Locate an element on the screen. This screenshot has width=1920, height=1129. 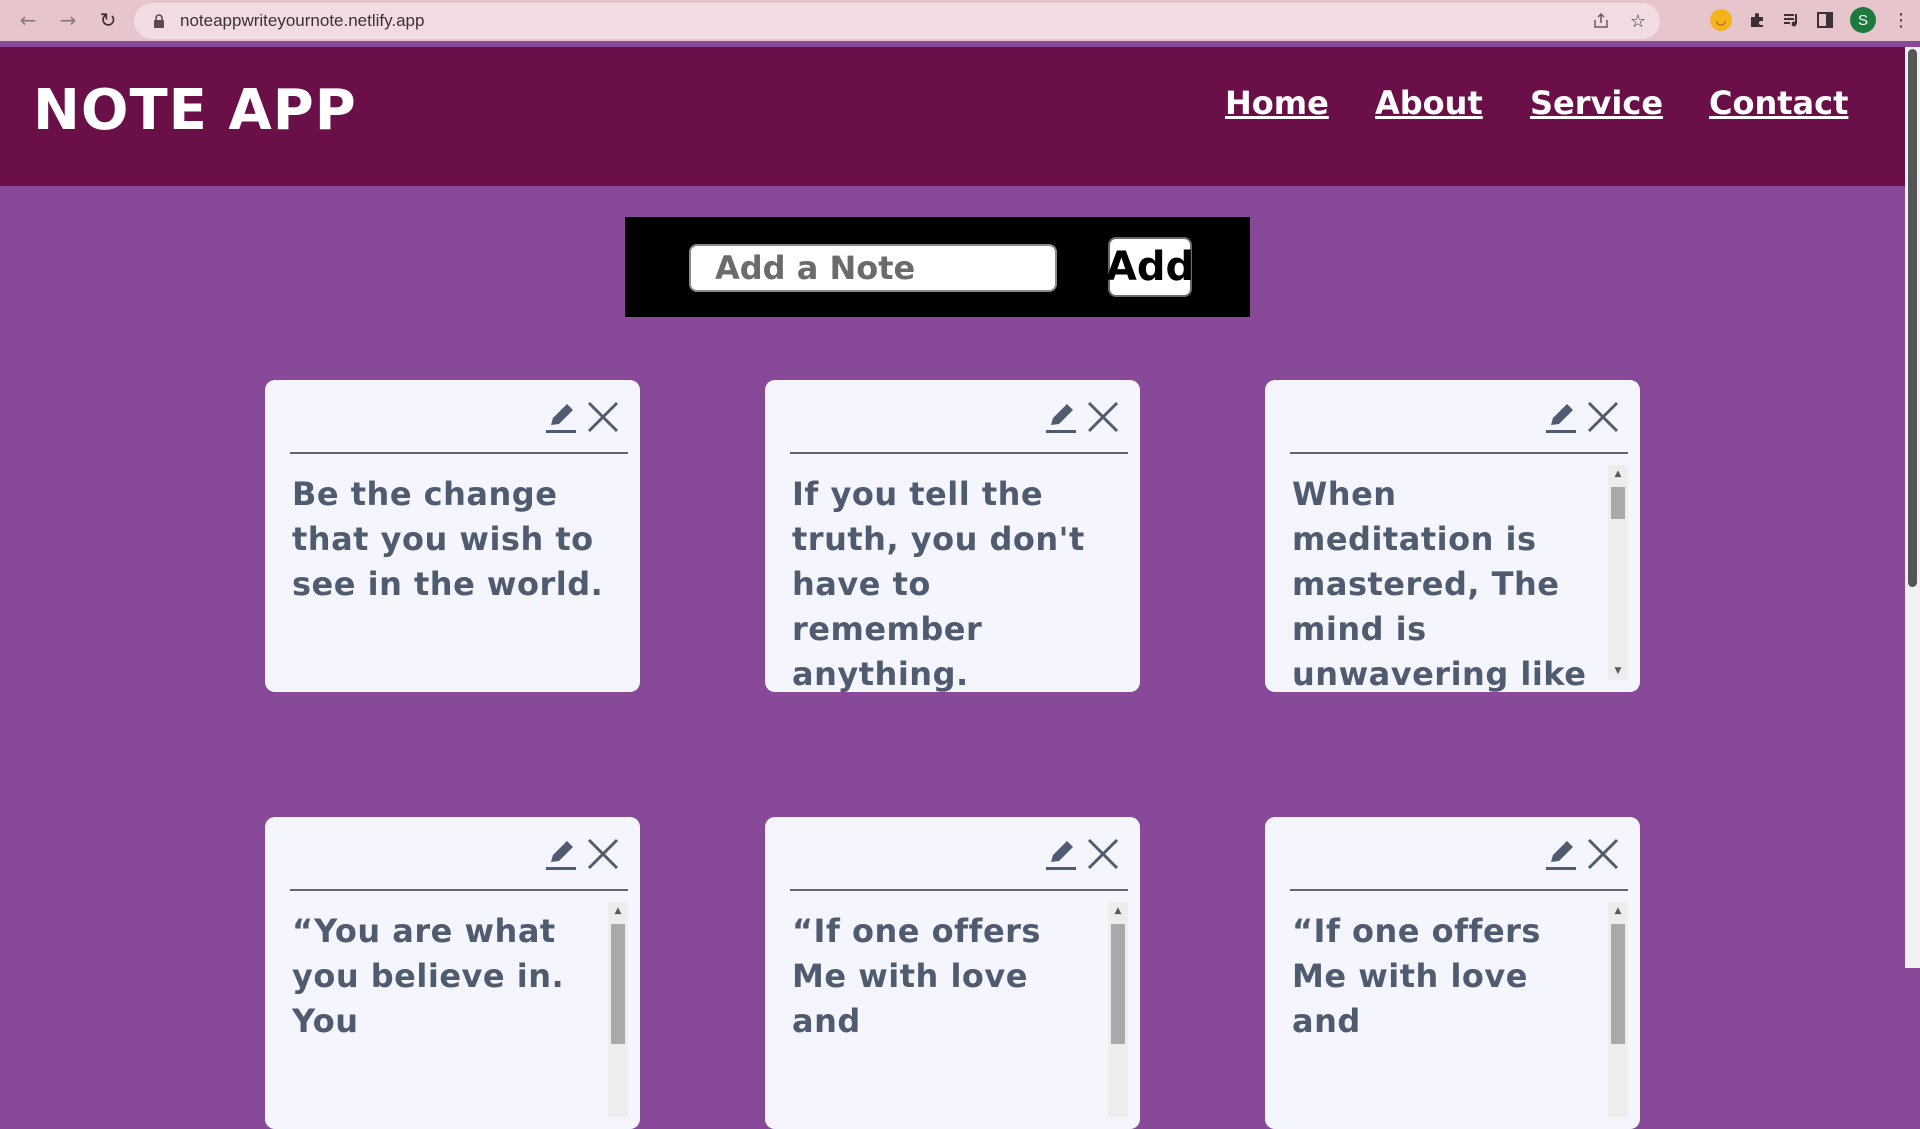
nav-about: About is located at coordinates (1429, 103).